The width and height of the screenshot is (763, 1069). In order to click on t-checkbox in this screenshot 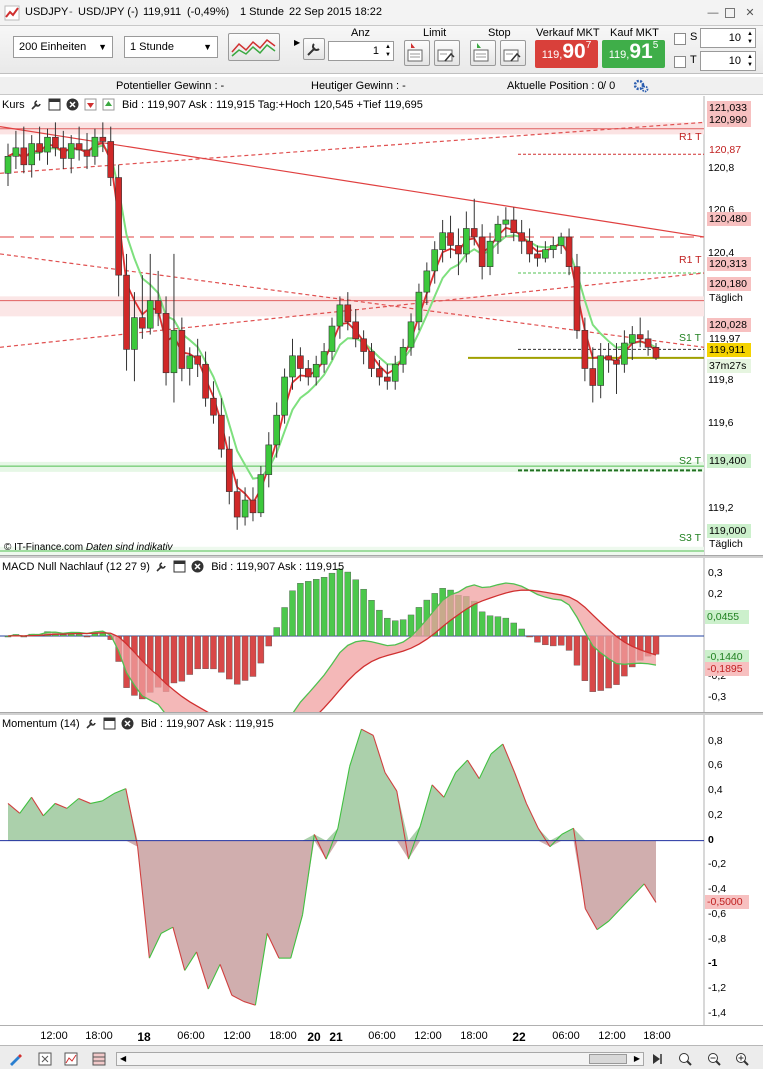, I will do `click(680, 62)`.